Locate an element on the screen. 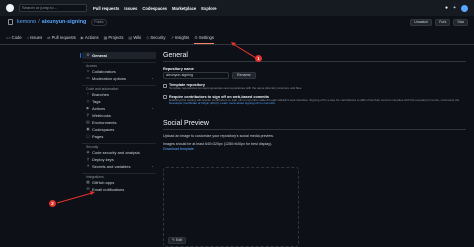  sidebar-item-moderation: ▭ Moderation options ⌄ is located at coordinates (119, 78).